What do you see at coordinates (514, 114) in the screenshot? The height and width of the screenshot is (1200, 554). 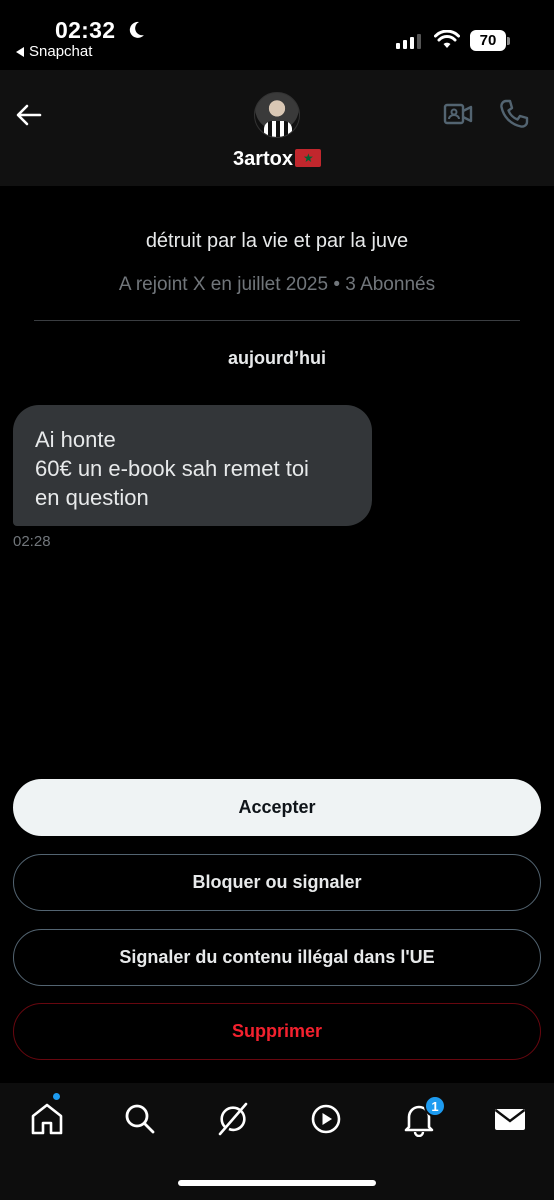 I see `phone-call-icon` at bounding box center [514, 114].